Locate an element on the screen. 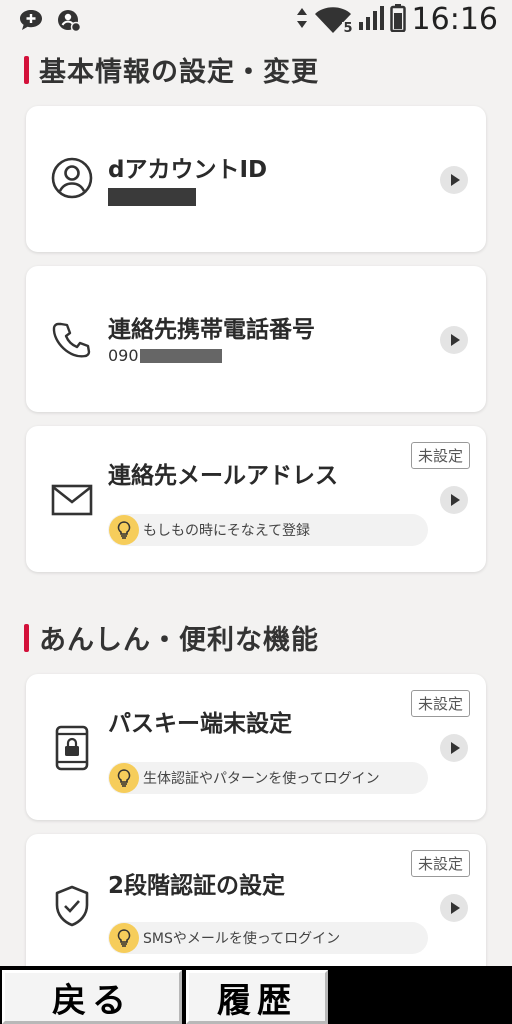 This screenshot has height=1024, width=512. hint-pill: もしもの時にそなえて登録 is located at coordinates (268, 530).